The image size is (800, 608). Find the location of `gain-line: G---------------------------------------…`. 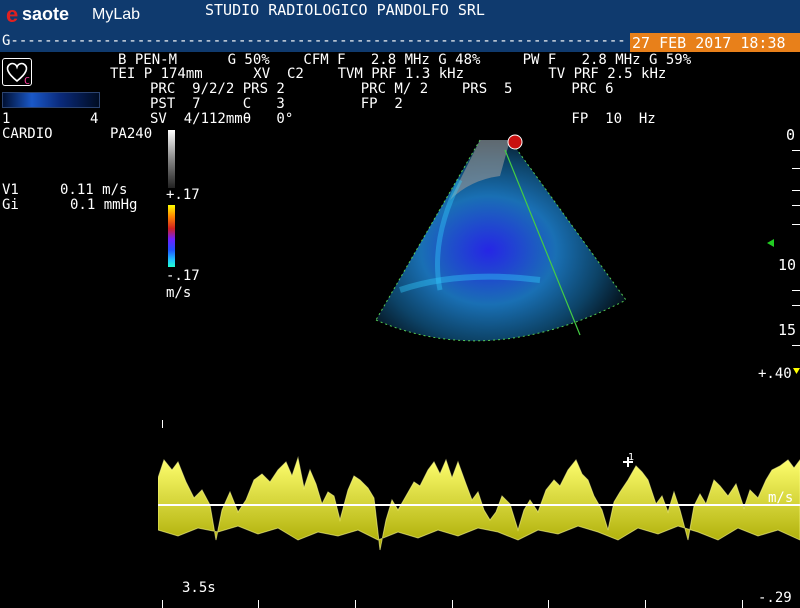

gain-line: G---------------------------------------… is located at coordinates (314, 41).